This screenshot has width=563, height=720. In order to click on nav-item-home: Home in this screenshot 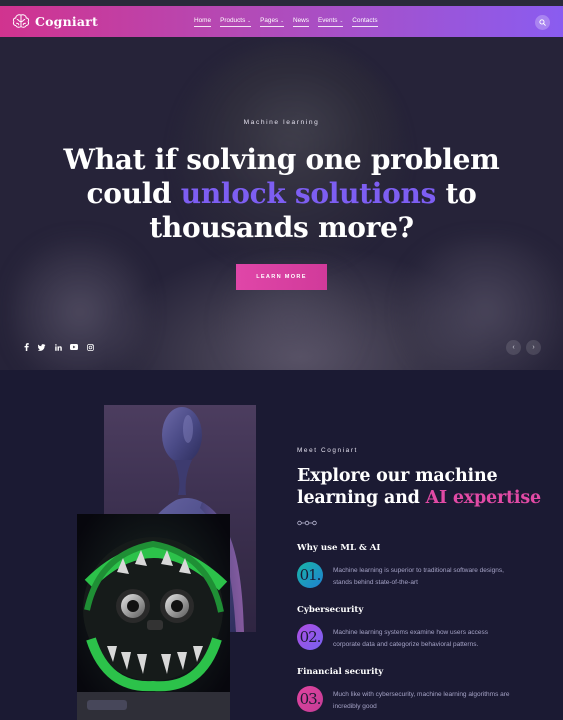, I will do `click(203, 22)`.